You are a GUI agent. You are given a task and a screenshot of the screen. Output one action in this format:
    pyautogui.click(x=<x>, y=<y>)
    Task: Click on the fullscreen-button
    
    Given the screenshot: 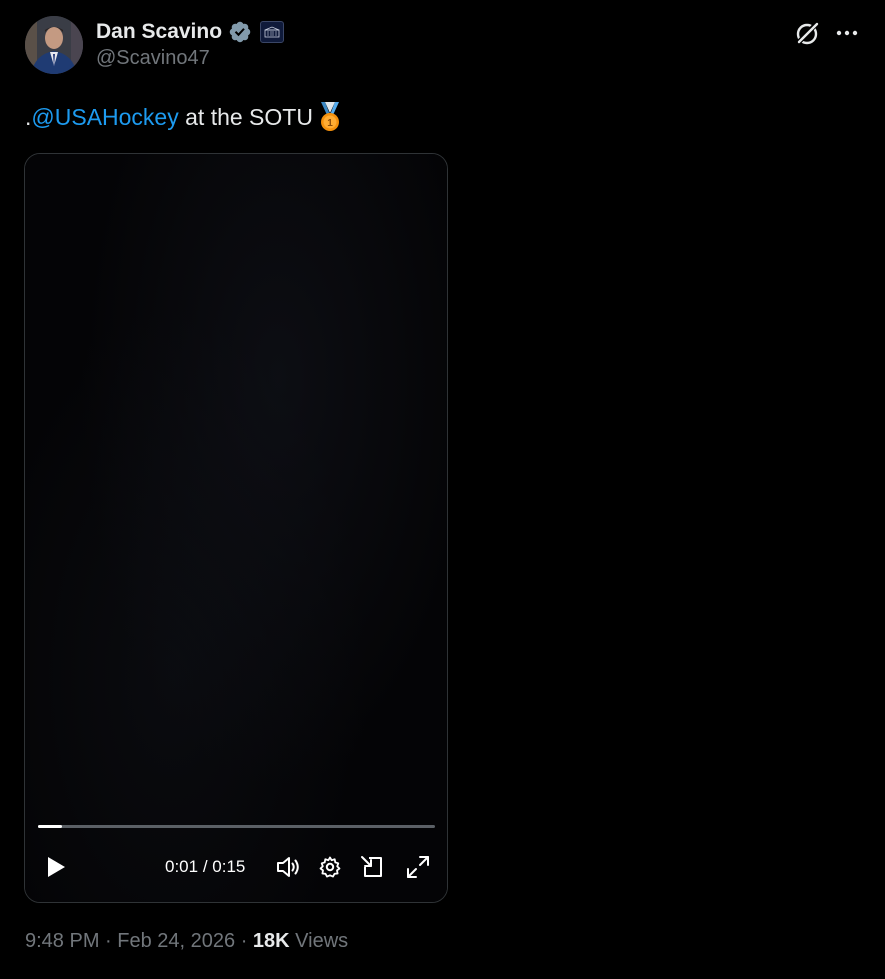 What is the action you would take?
    pyautogui.click(x=418, y=867)
    